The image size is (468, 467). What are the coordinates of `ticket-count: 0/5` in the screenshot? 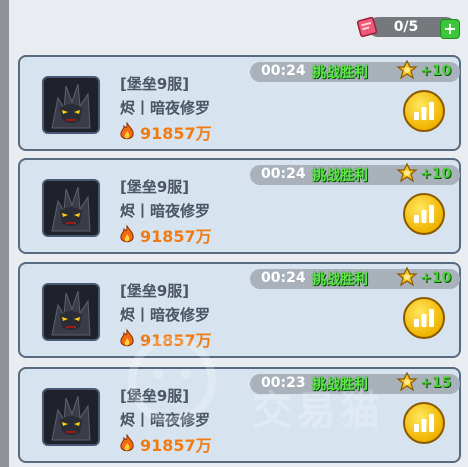 It's located at (406, 27).